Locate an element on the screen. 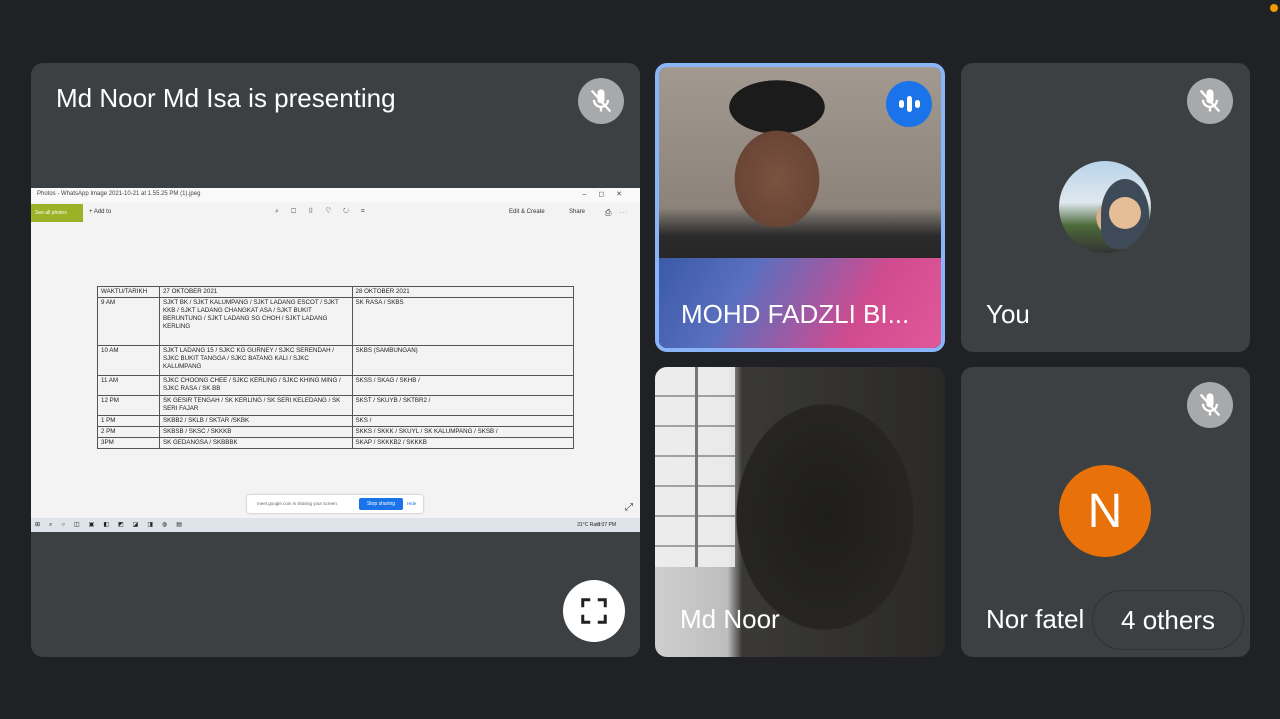 The image size is (1280, 719). table-cell: 9 AM is located at coordinates (128, 322).